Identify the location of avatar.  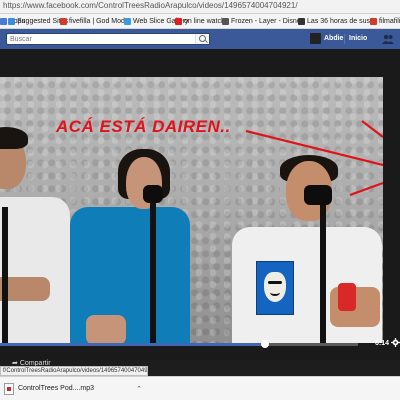
(315, 38).